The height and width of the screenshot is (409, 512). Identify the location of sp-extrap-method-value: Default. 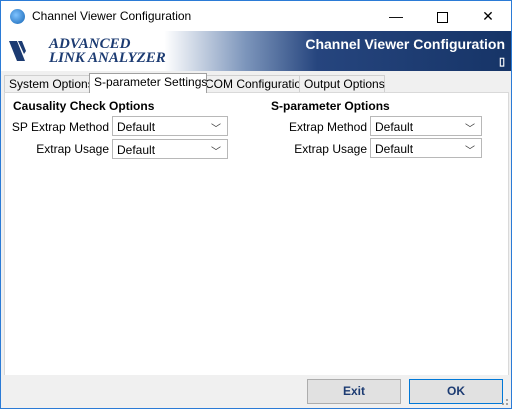
(136, 127).